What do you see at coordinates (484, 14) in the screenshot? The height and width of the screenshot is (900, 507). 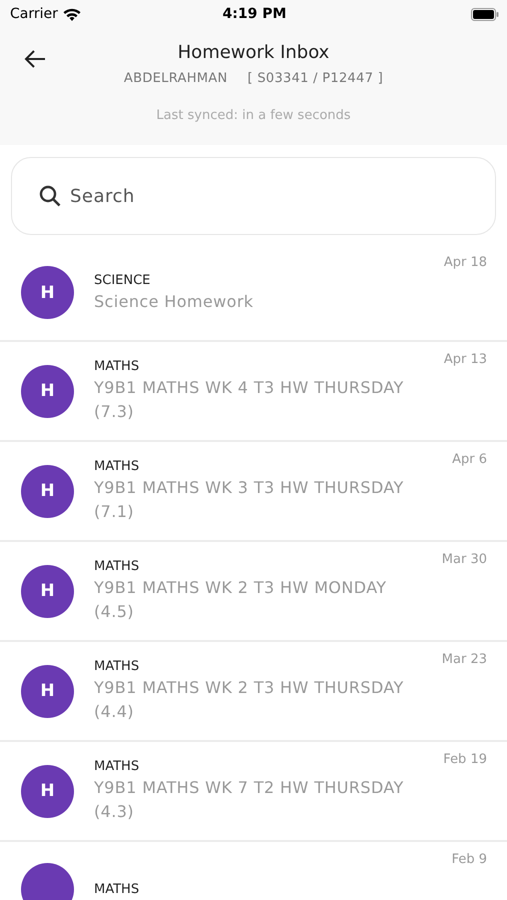 I see `battery-icon` at bounding box center [484, 14].